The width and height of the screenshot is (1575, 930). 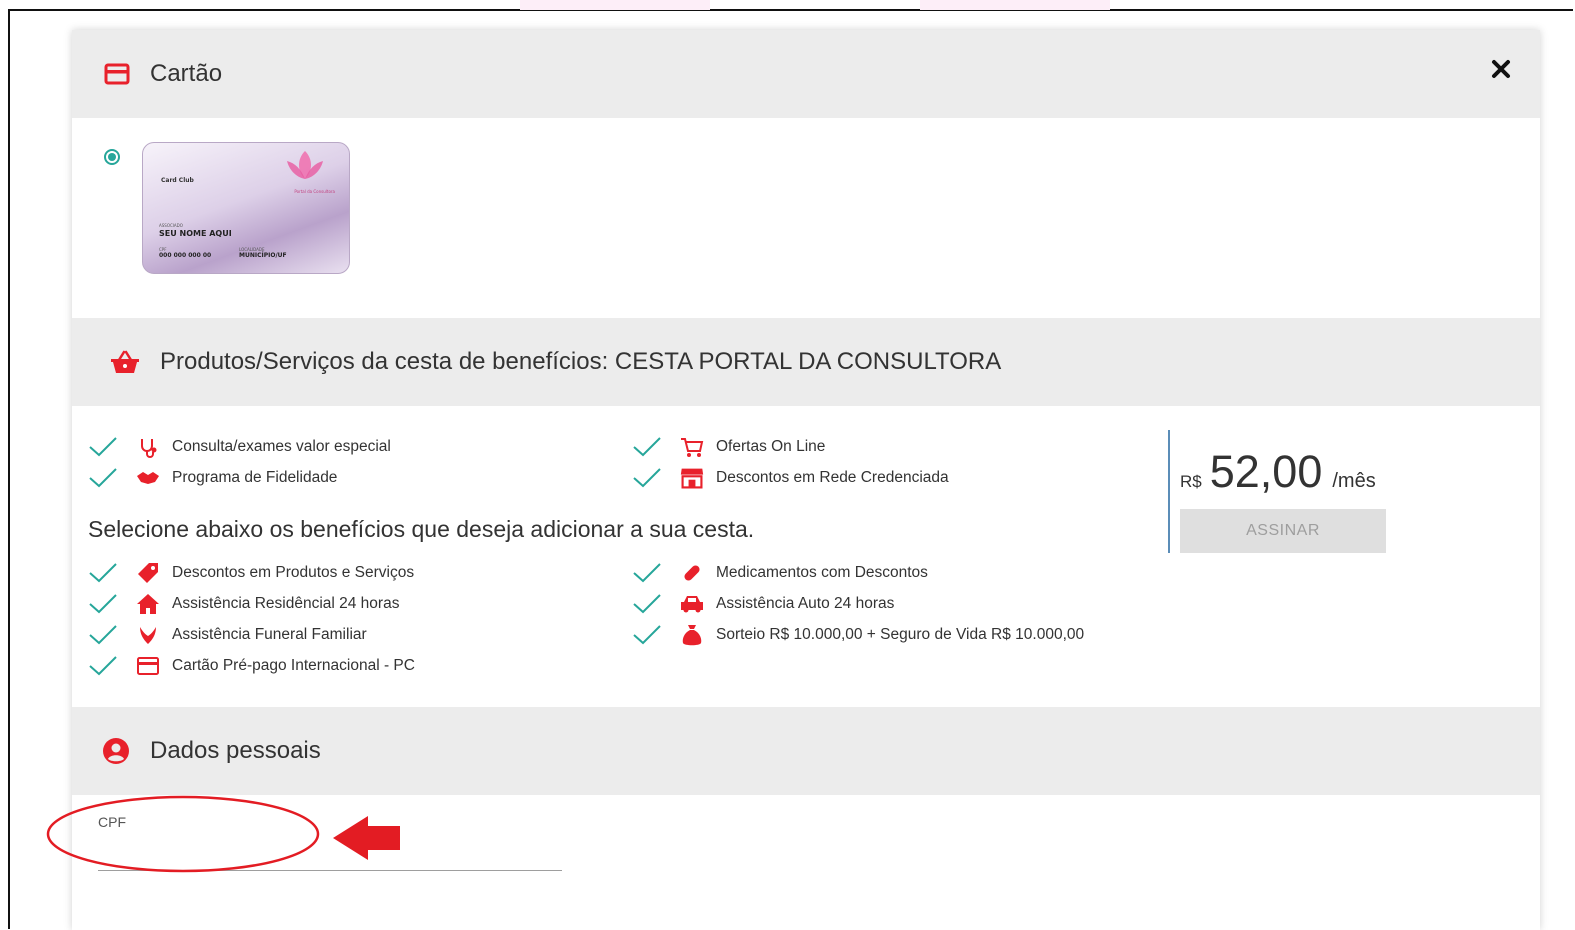 What do you see at coordinates (255, 477) in the screenshot?
I see `benefit-label: Programa de Fidelidade` at bounding box center [255, 477].